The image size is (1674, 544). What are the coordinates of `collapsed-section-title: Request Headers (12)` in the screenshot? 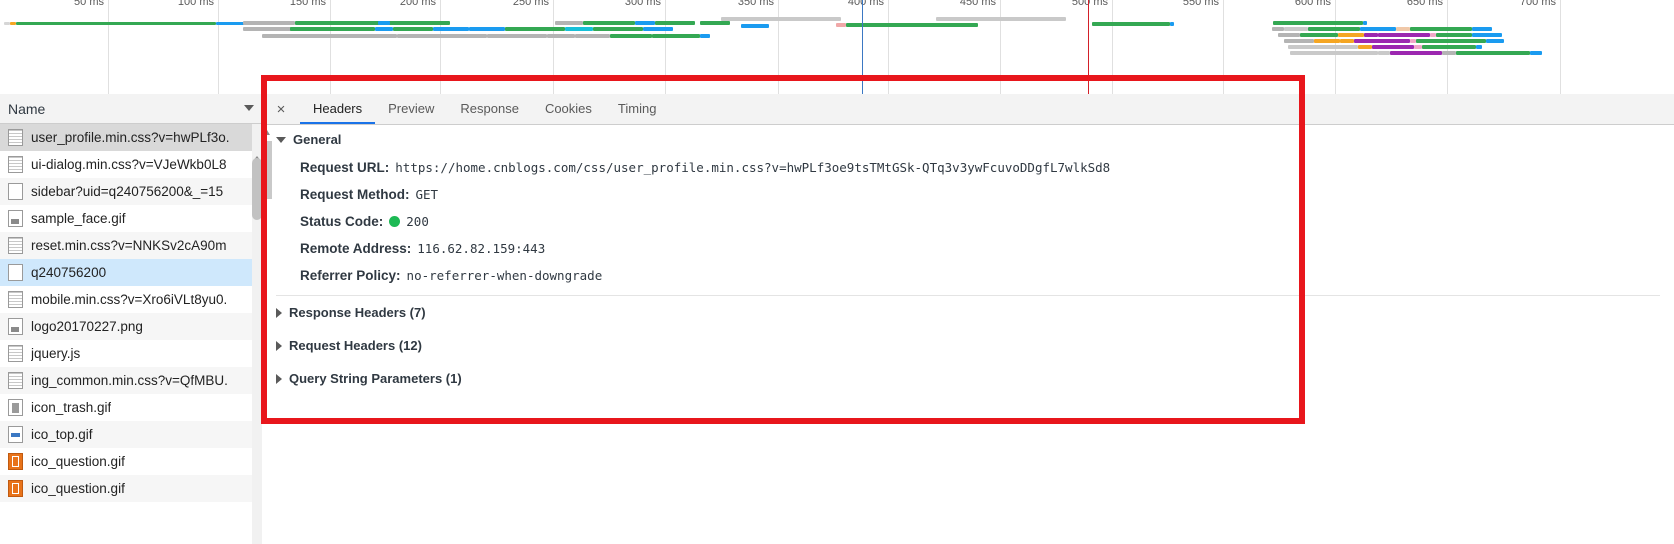 It's located at (355, 345).